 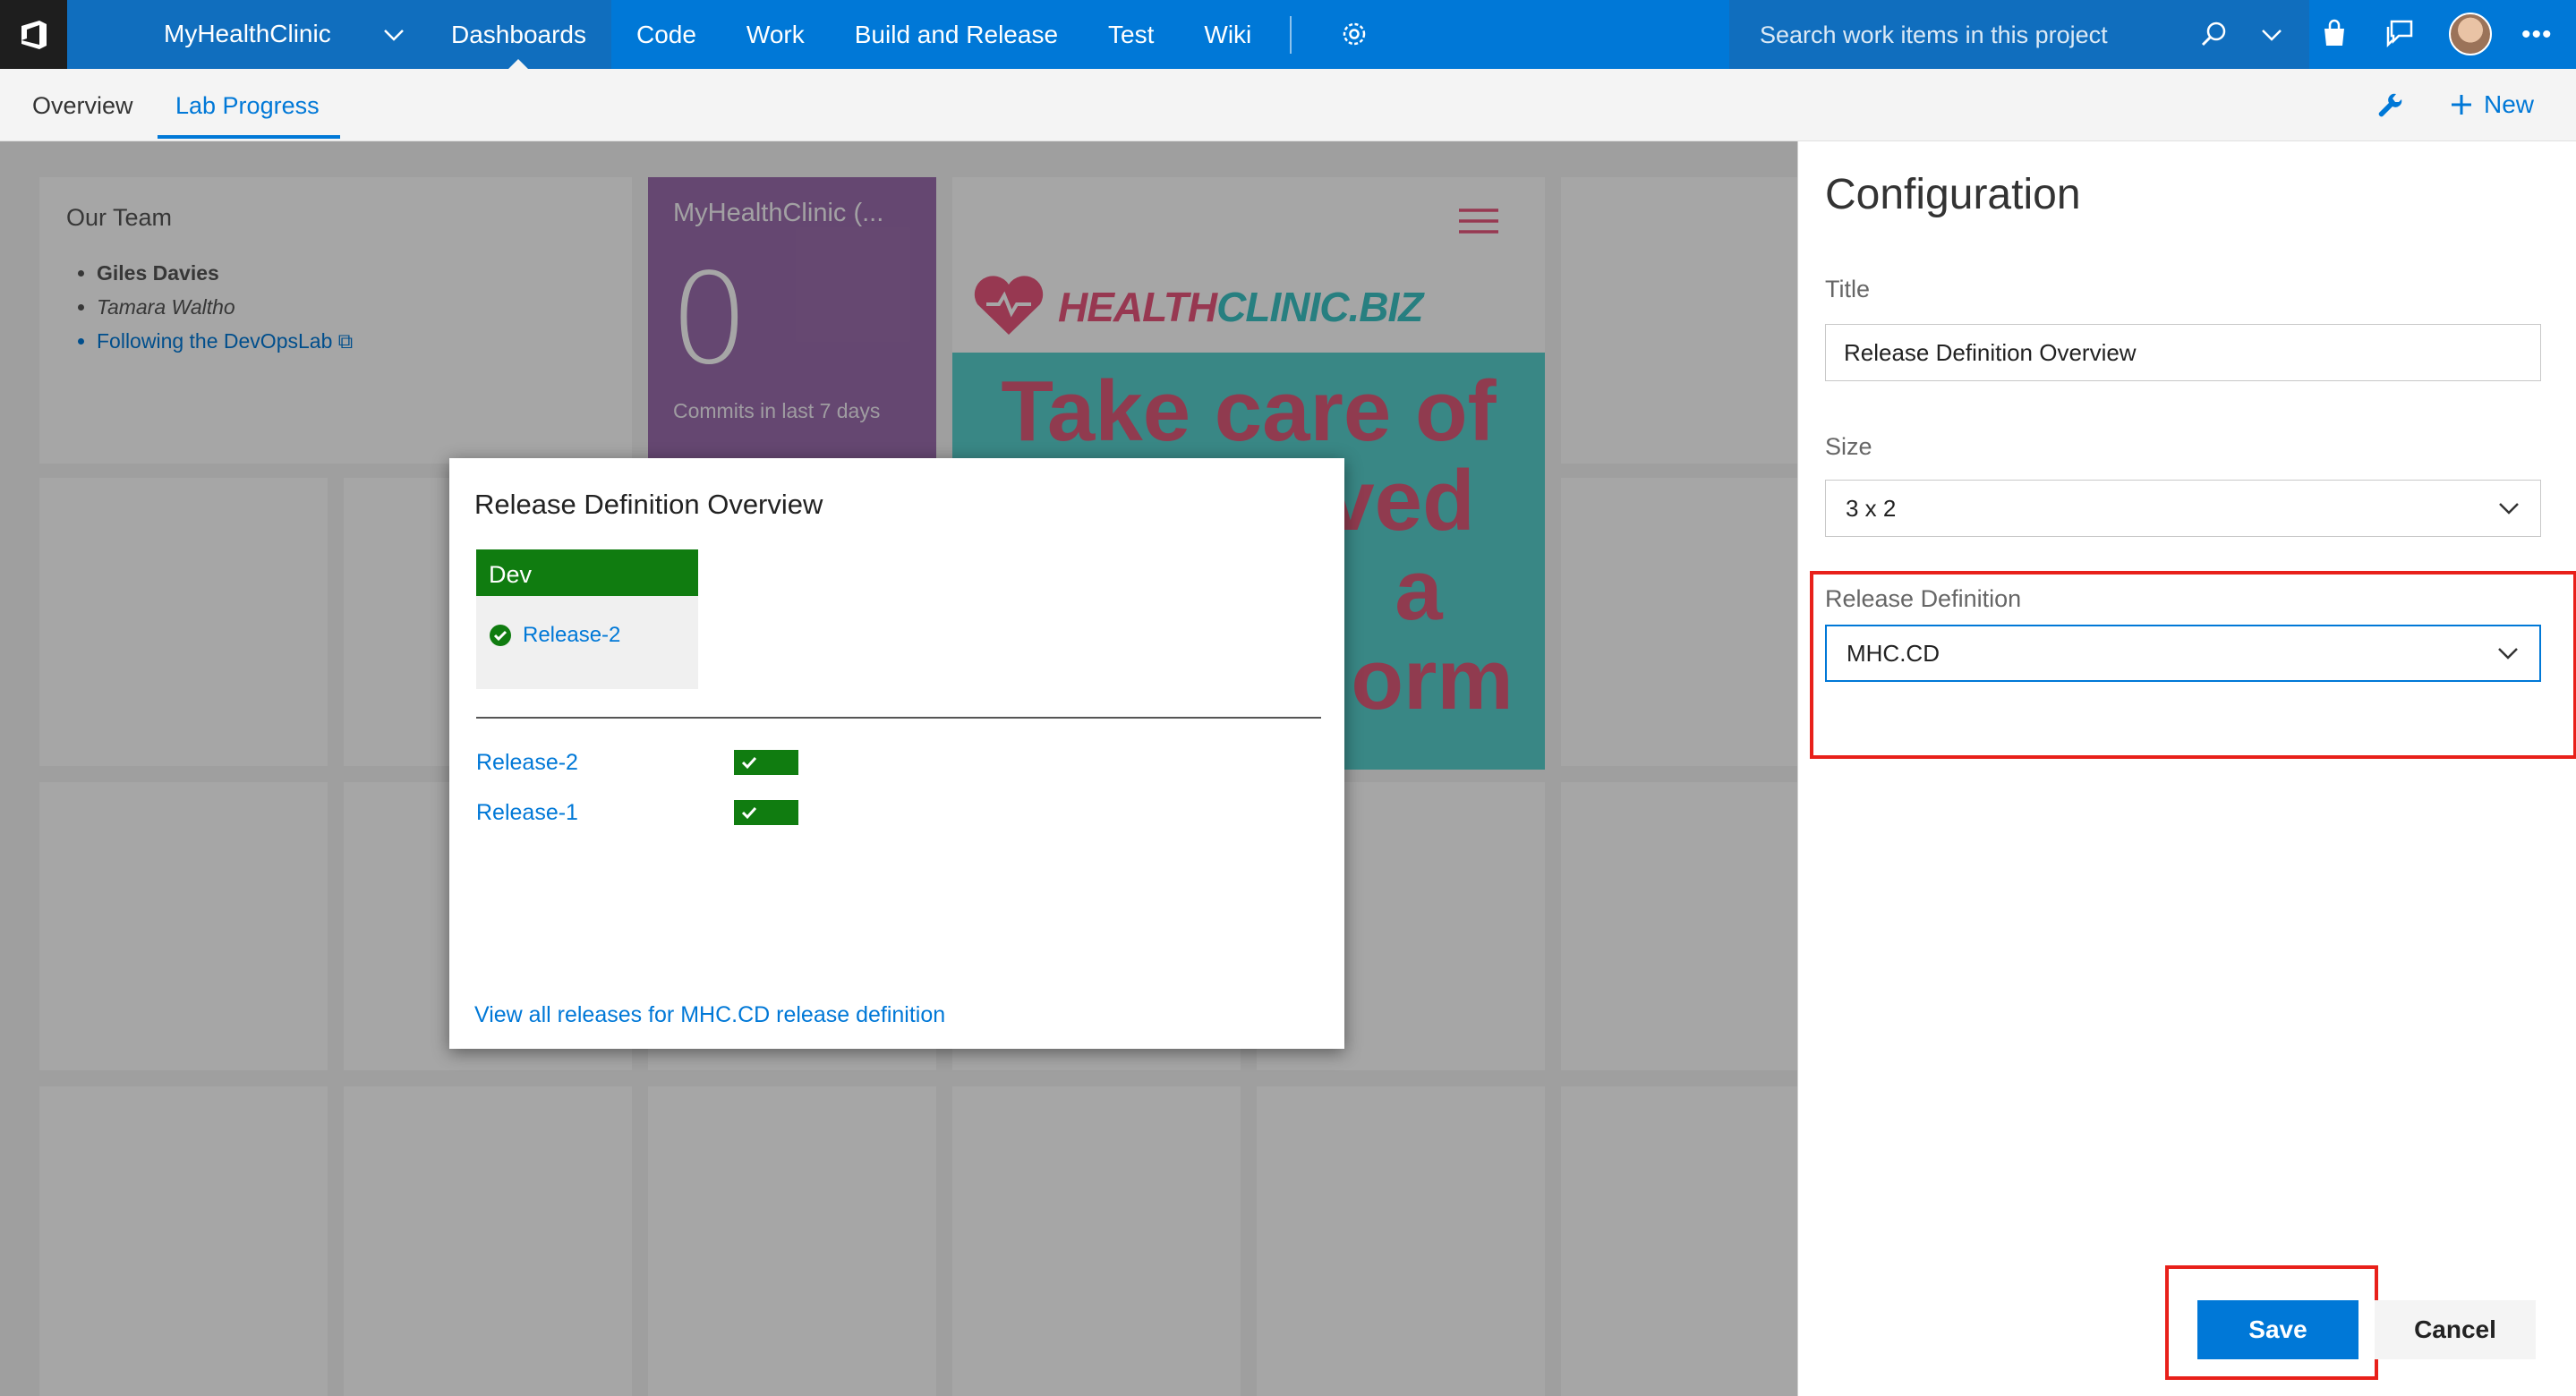 I want to click on new-dashboard-button: New, so click(x=2492, y=104).